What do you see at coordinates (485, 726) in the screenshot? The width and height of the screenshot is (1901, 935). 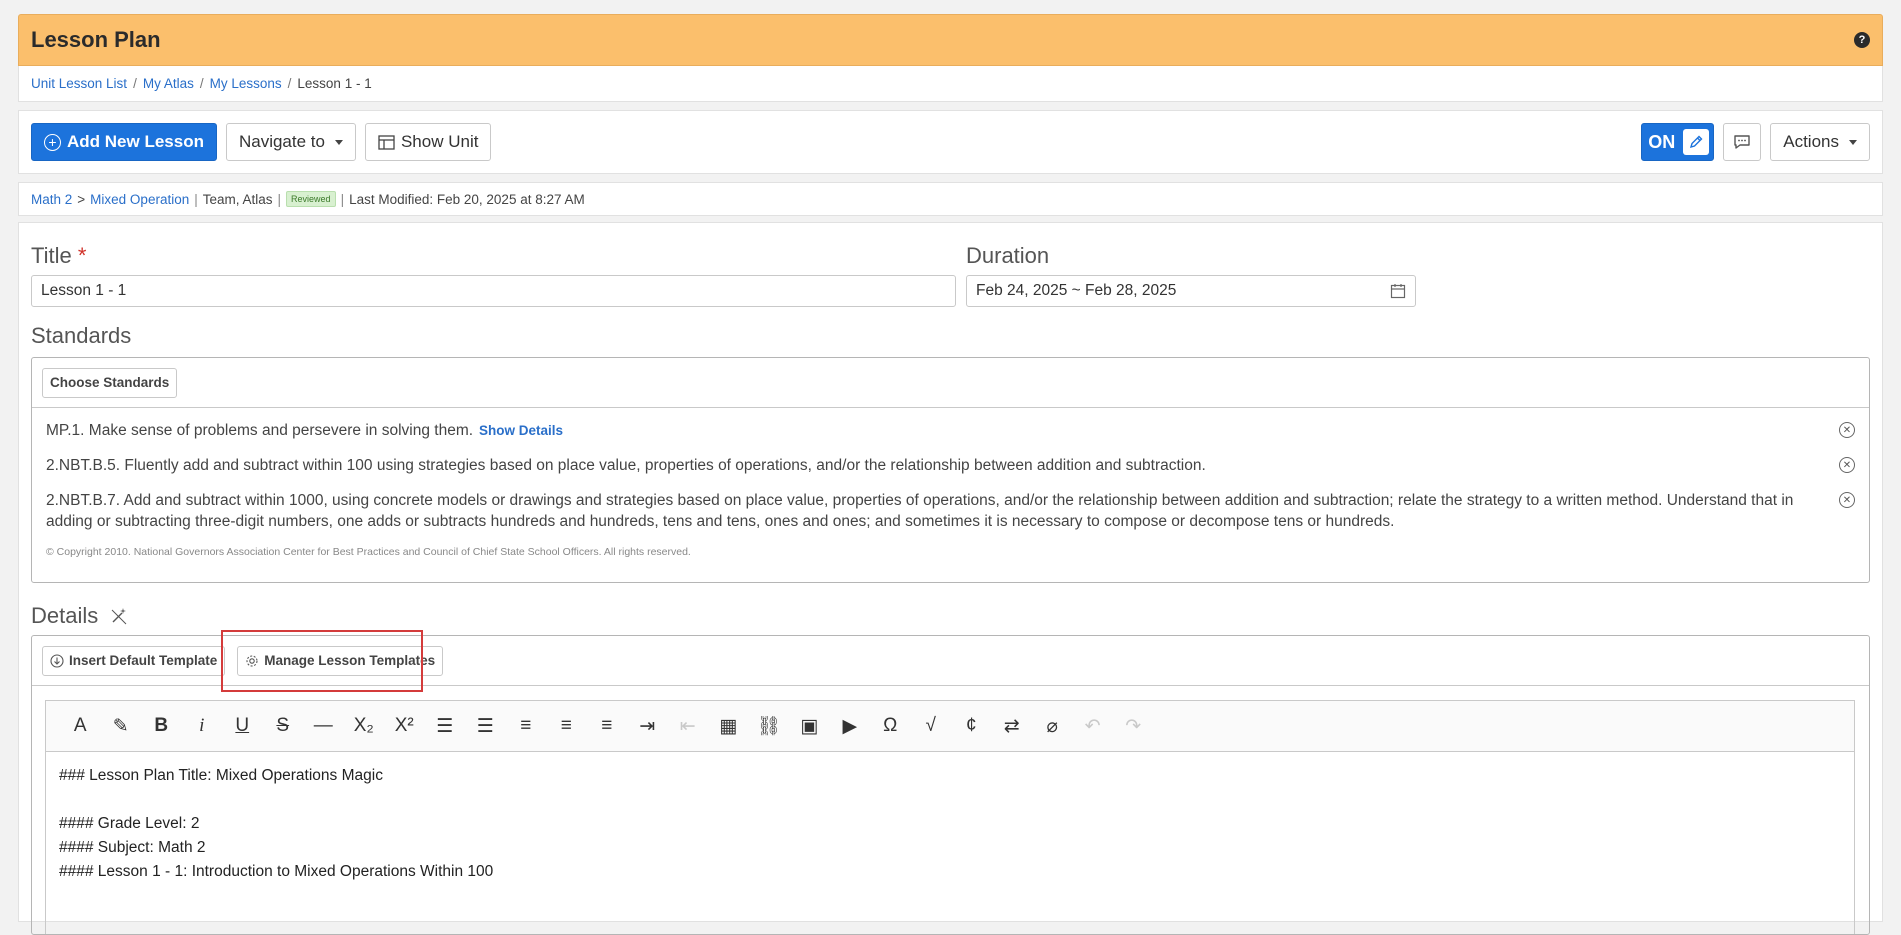 I see `unordered-list-icon: ☰` at bounding box center [485, 726].